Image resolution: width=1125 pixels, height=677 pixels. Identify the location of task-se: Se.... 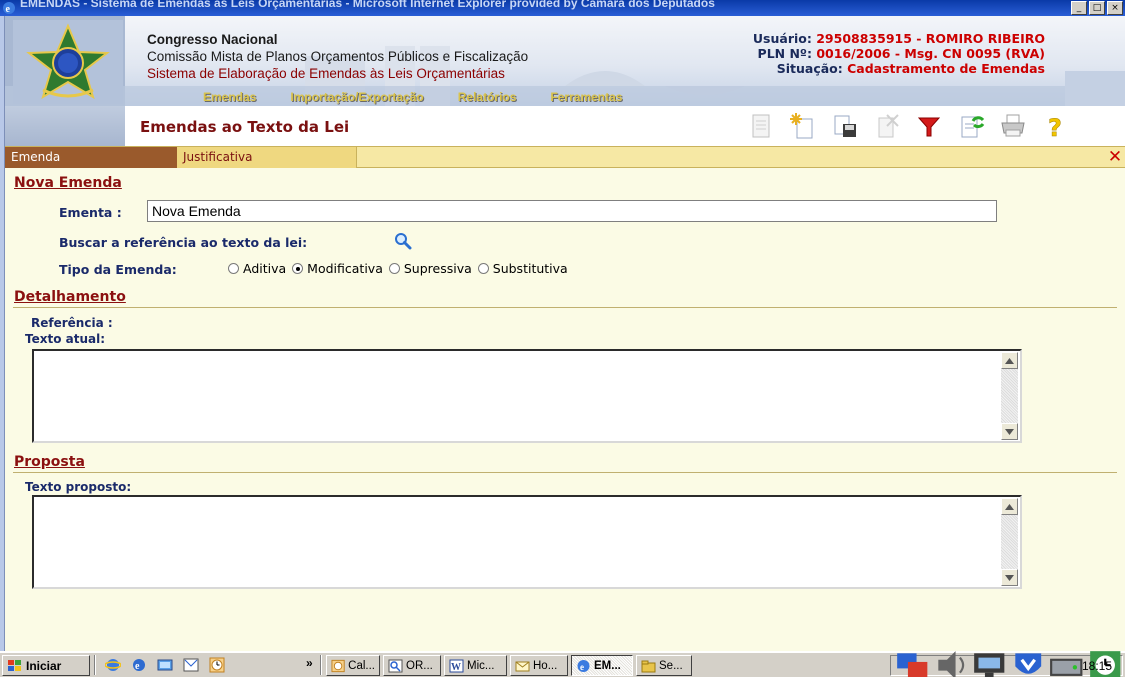
(664, 665).